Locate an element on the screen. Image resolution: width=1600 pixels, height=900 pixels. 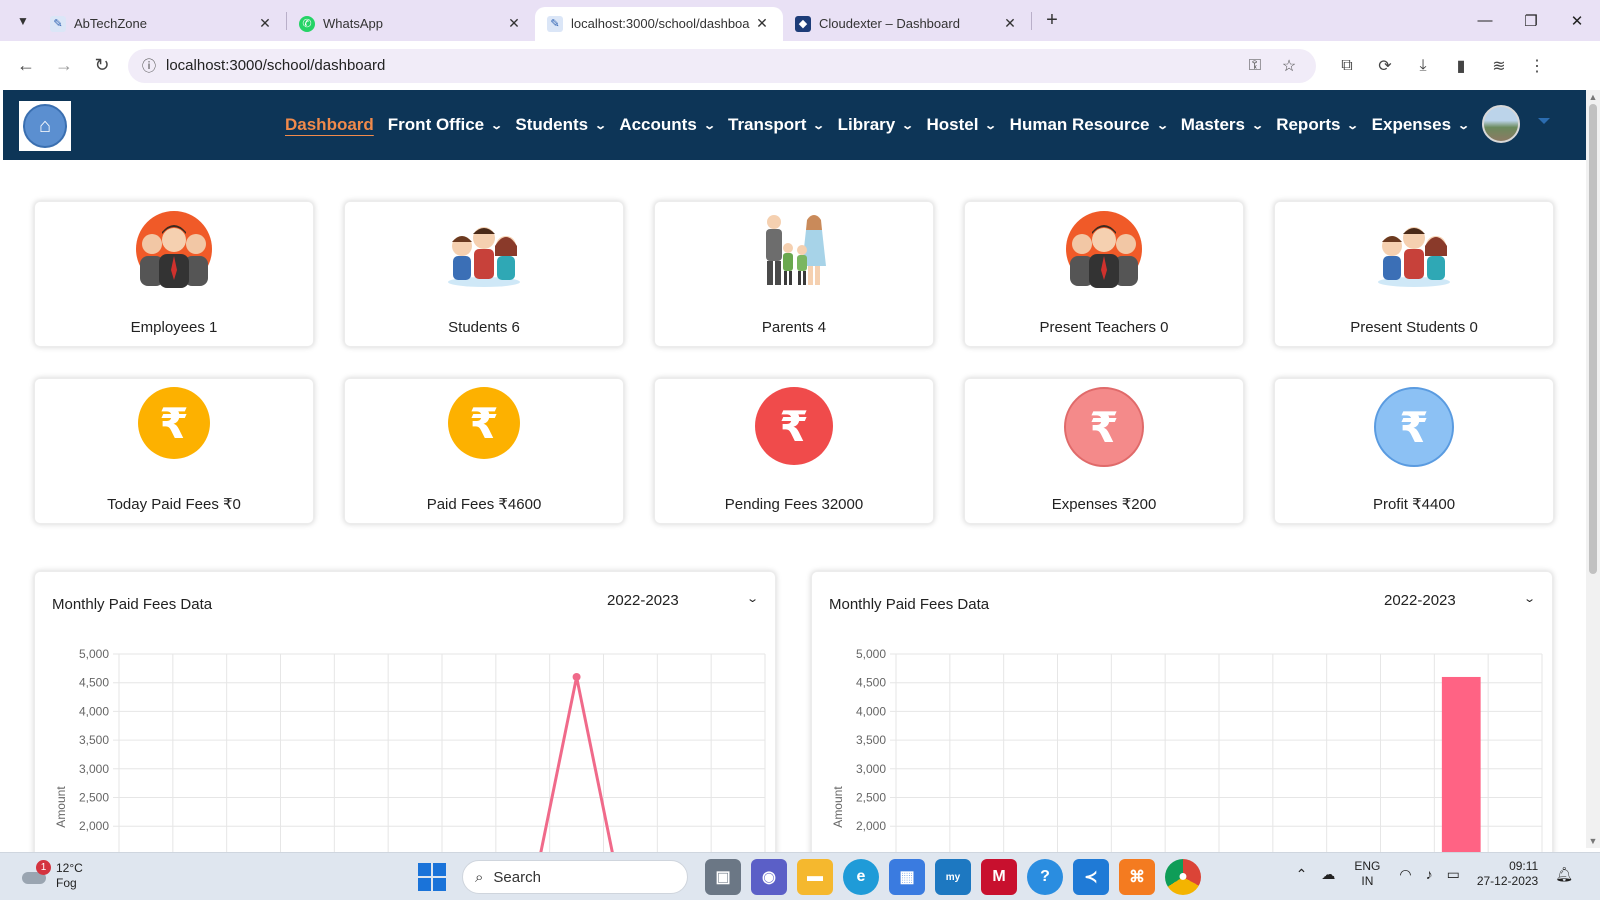
y-tick-label: 3,000 is located at coordinates (871, 769).